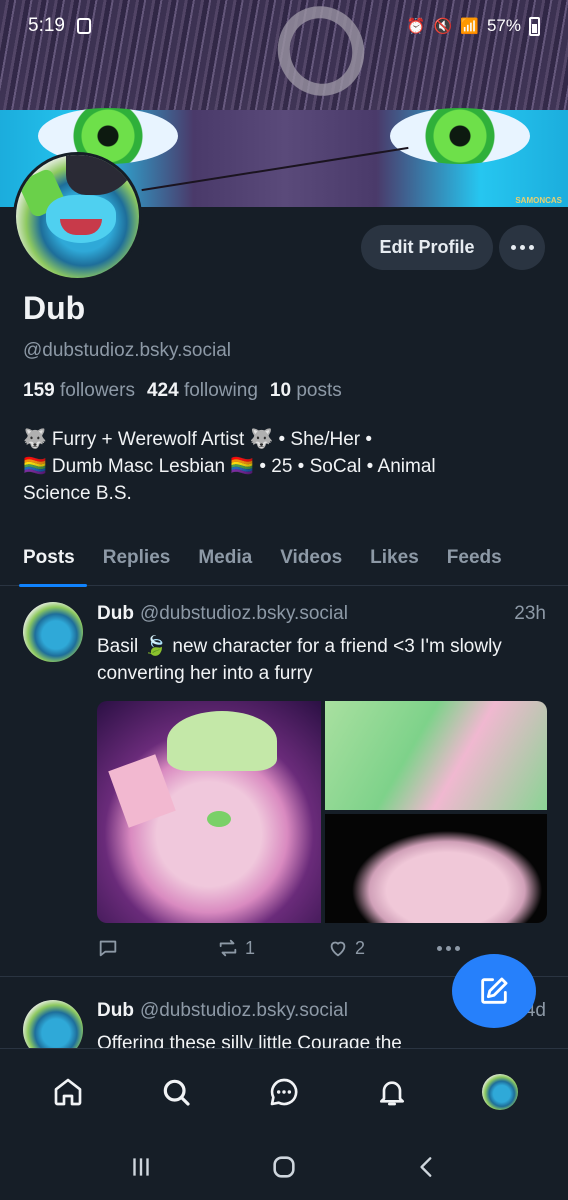 Image resolution: width=568 pixels, height=1200 pixels. I want to click on home-button-icon, so click(284, 1167).